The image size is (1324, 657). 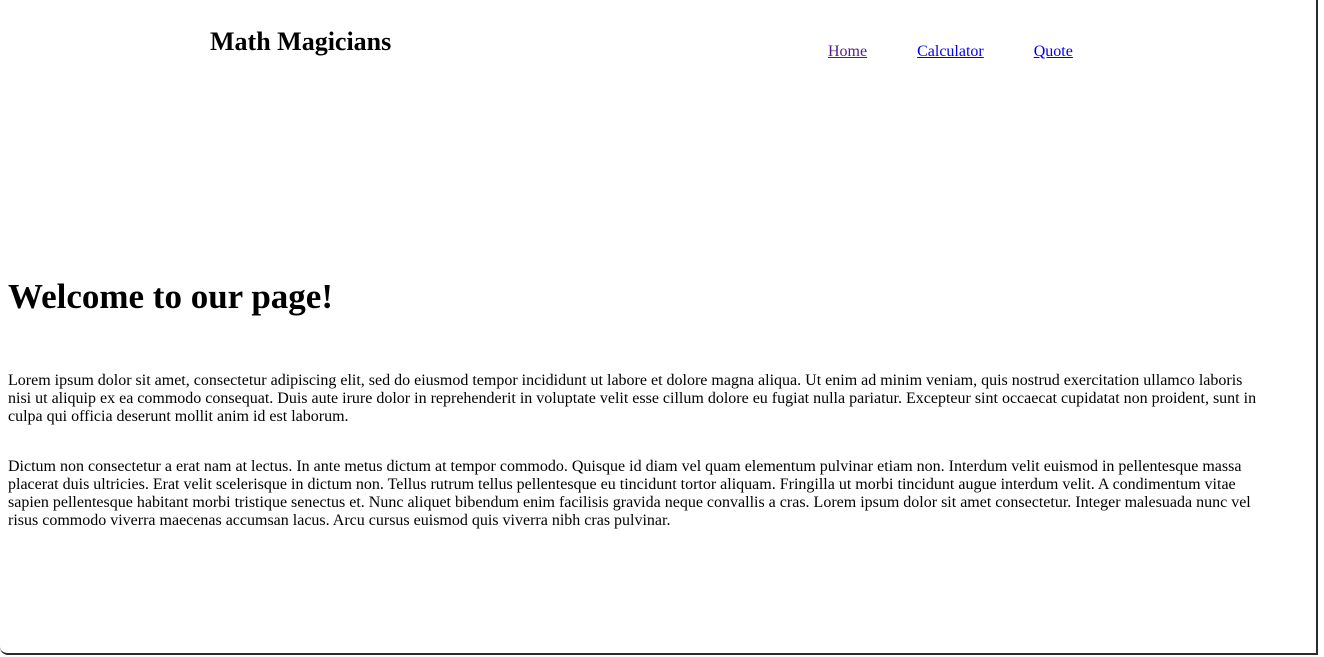 I want to click on nav-item-calculator: Calculator, so click(x=950, y=52).